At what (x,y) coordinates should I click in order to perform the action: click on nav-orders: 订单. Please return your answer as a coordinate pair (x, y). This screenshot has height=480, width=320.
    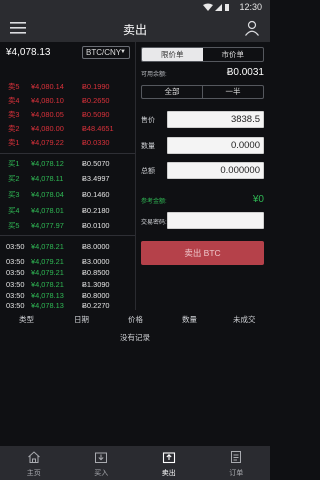
    Looking at the image, I should click on (237, 463).